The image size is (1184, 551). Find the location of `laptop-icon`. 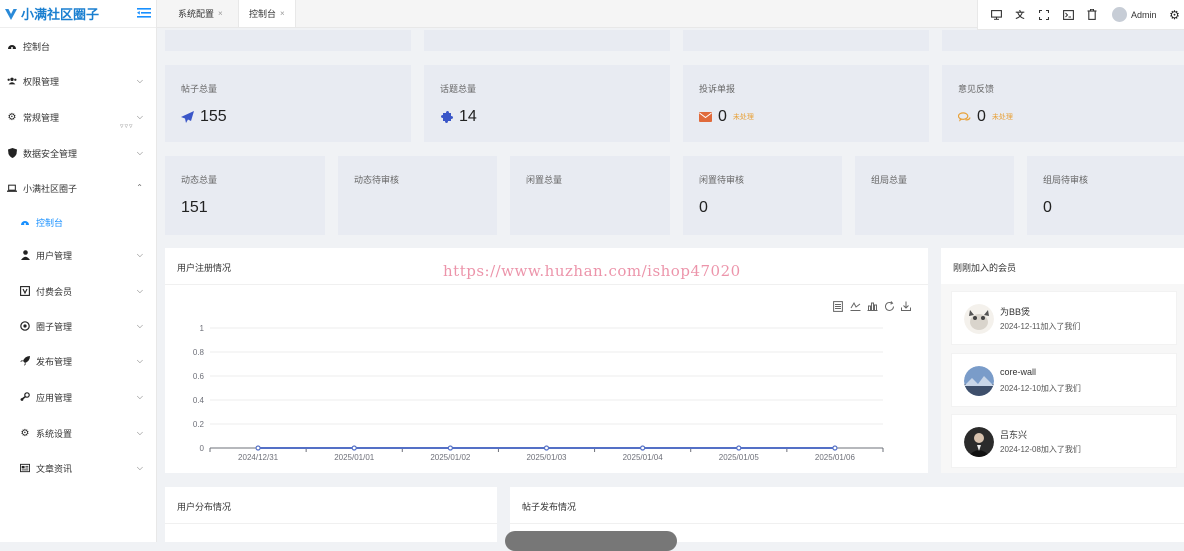

laptop-icon is located at coordinates (12, 188).